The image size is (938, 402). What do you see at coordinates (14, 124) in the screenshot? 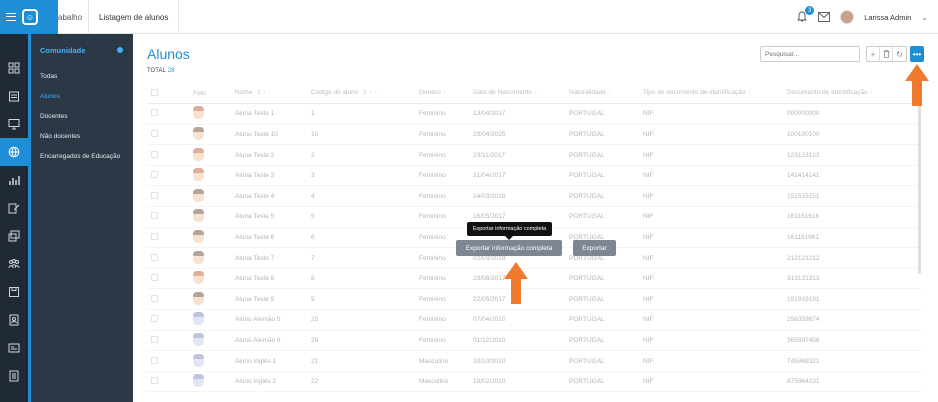
I see `rail-monitor-icon` at bounding box center [14, 124].